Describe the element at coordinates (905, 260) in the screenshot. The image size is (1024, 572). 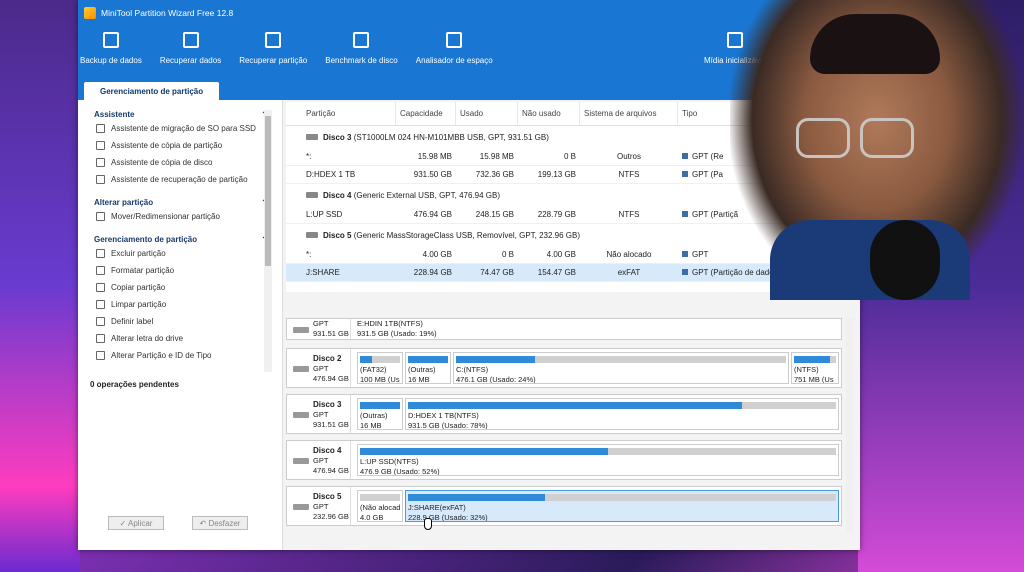
I see `microphone` at that location.